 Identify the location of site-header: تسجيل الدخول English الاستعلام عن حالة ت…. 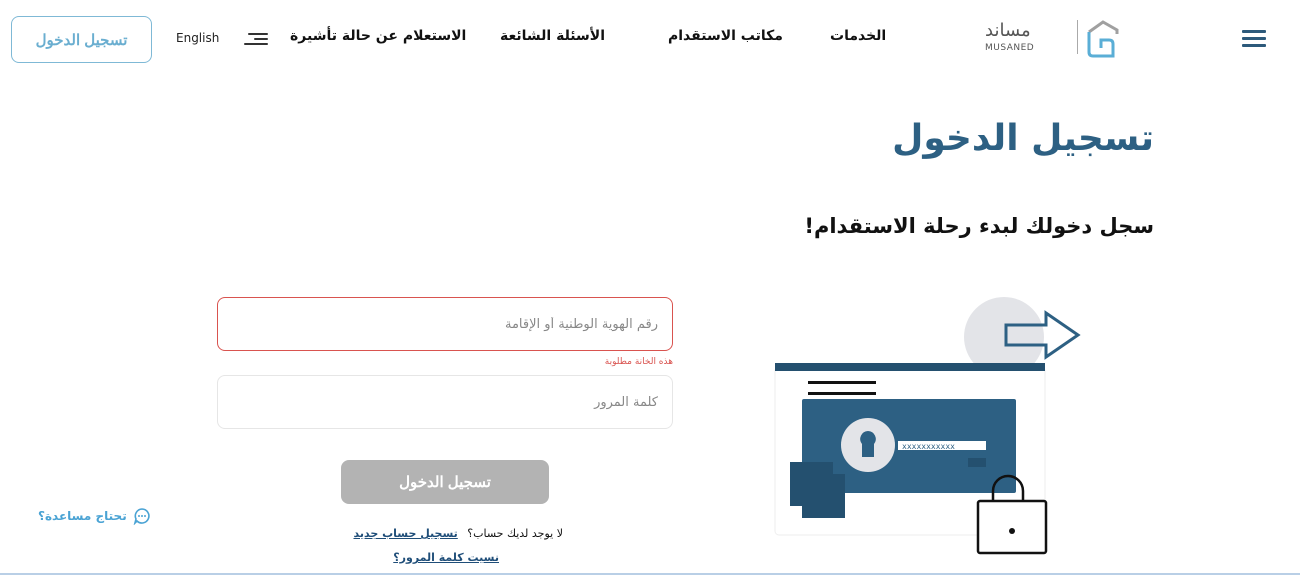
(650, 40).